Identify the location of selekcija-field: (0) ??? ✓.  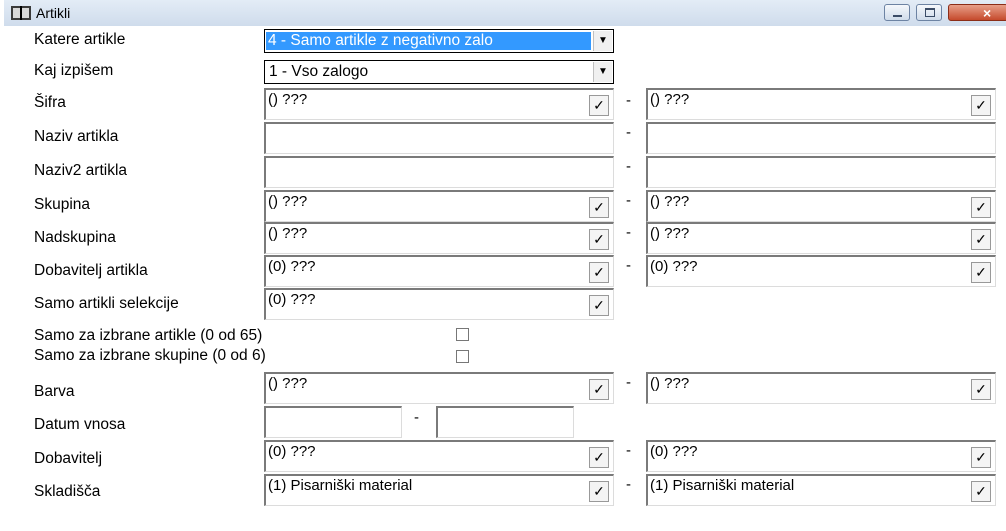
(439, 304).